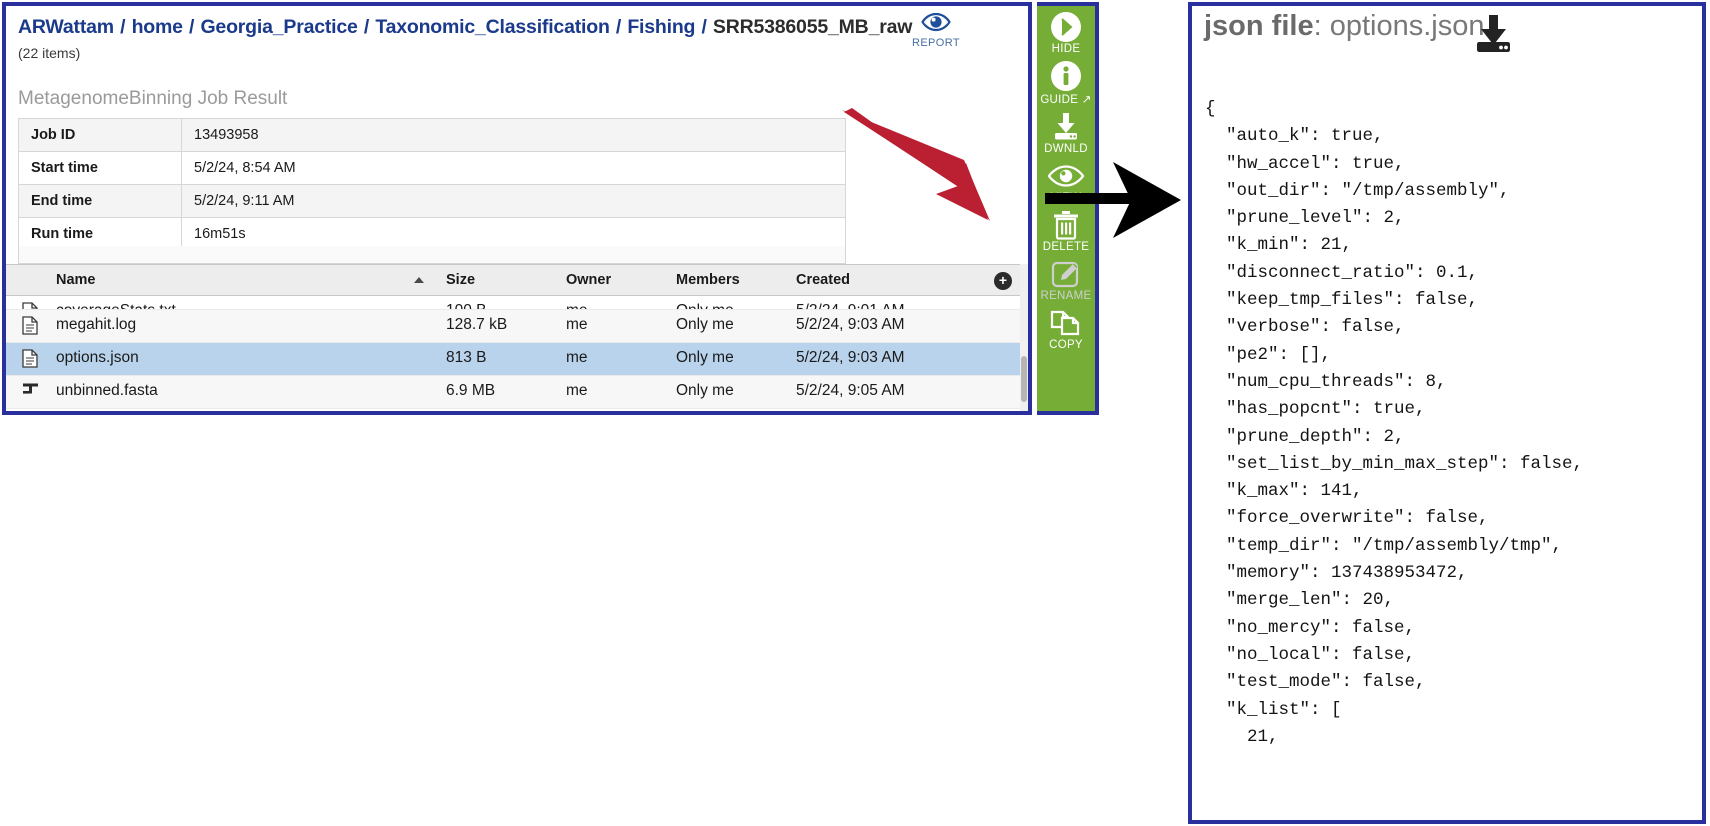 This screenshot has height=826, width=1710. I want to click on toolbar-item-copy: COPY, so click(1066, 328).